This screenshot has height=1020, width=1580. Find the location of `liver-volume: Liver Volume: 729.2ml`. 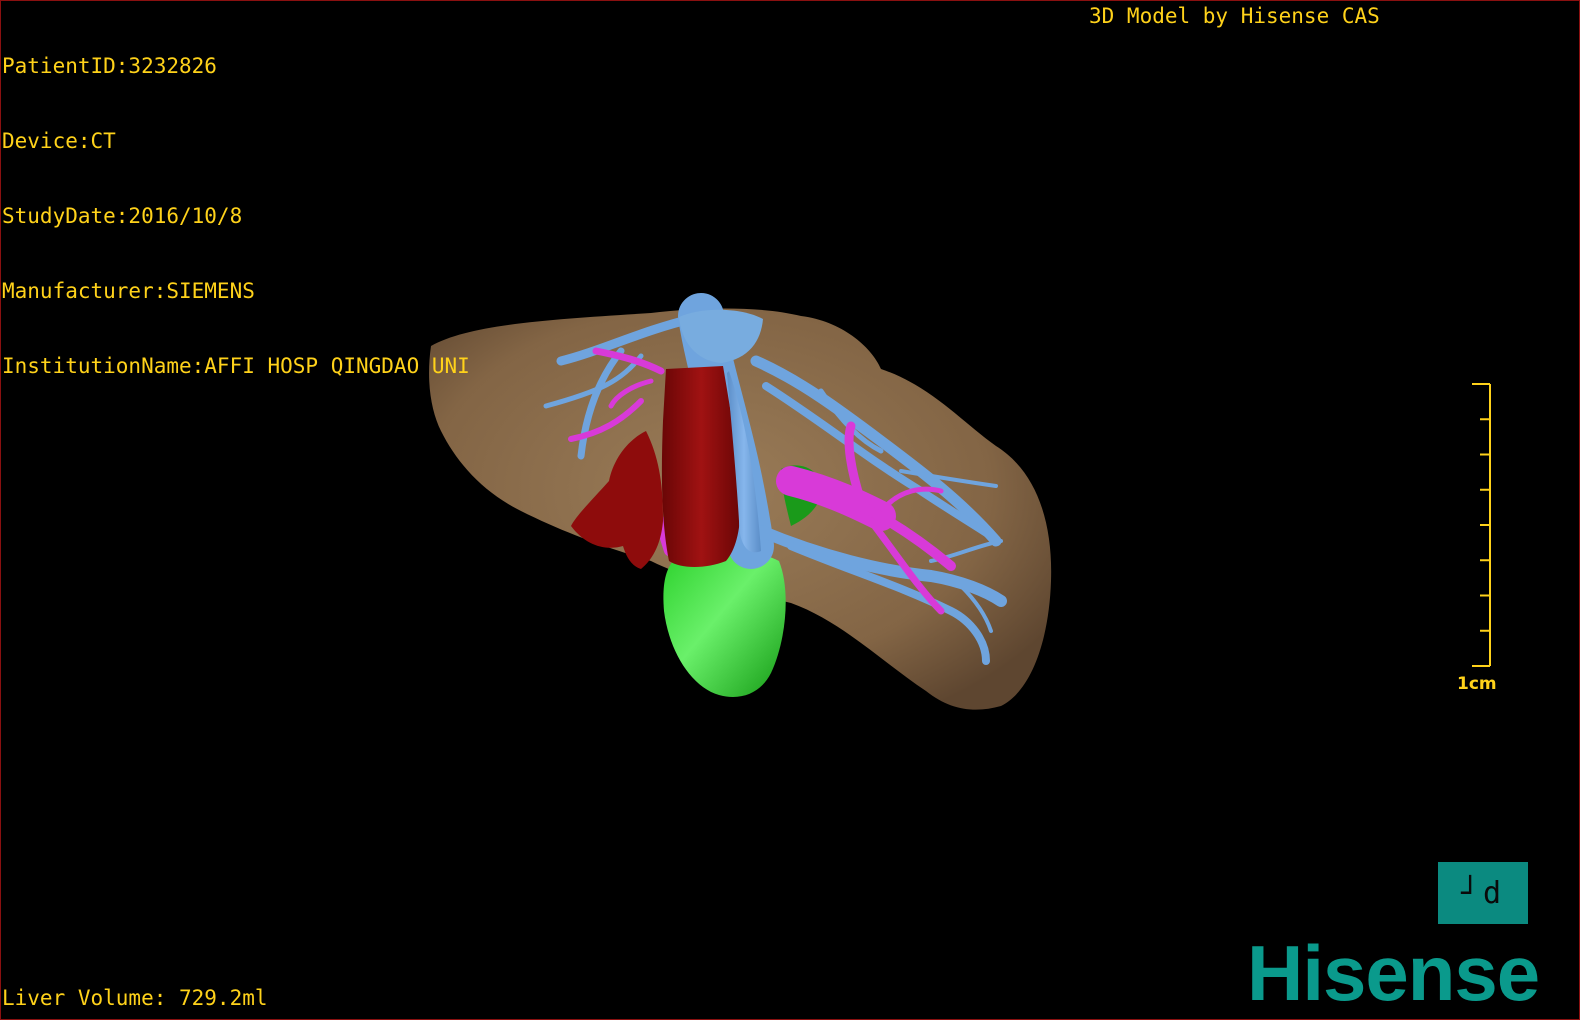

liver-volume: Liver Volume: 729.2ml is located at coordinates (135, 998).